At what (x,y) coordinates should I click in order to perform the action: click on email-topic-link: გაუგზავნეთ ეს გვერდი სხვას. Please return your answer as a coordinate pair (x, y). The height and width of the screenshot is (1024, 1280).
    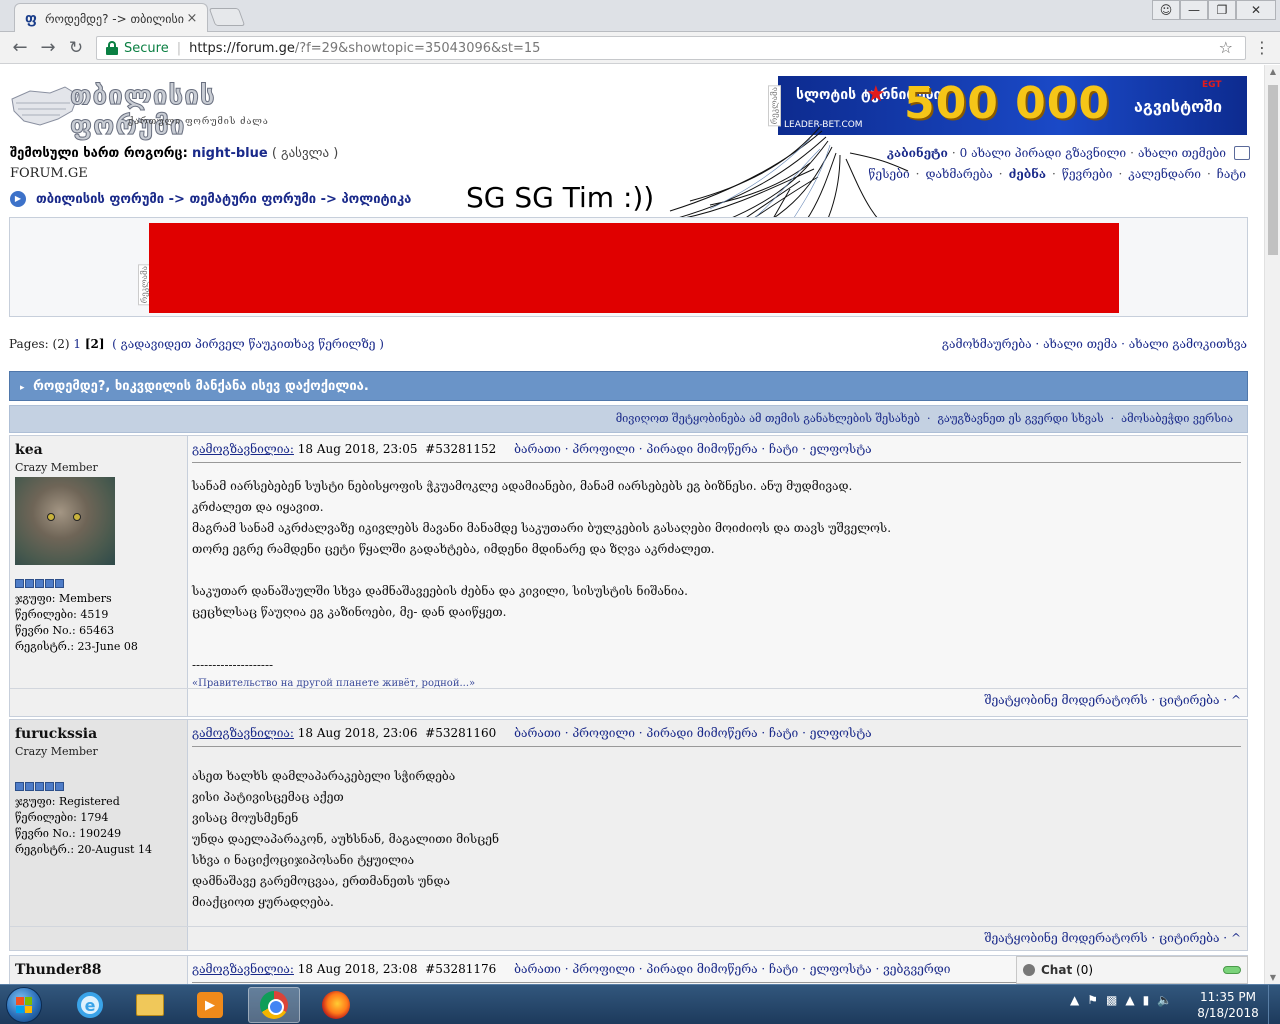
    Looking at the image, I should click on (1020, 418).